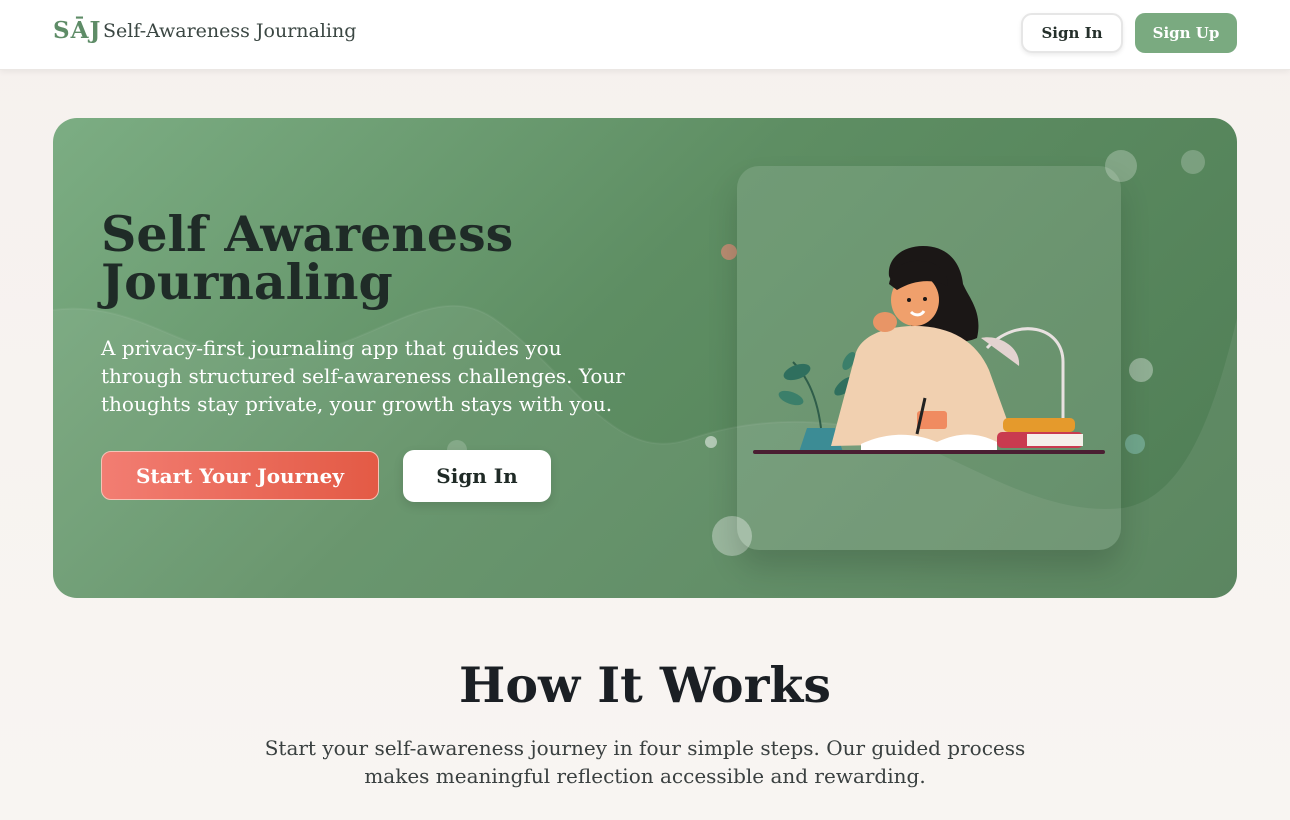  What do you see at coordinates (240, 475) in the screenshot?
I see `start-journey-button: Start Your Journey` at bounding box center [240, 475].